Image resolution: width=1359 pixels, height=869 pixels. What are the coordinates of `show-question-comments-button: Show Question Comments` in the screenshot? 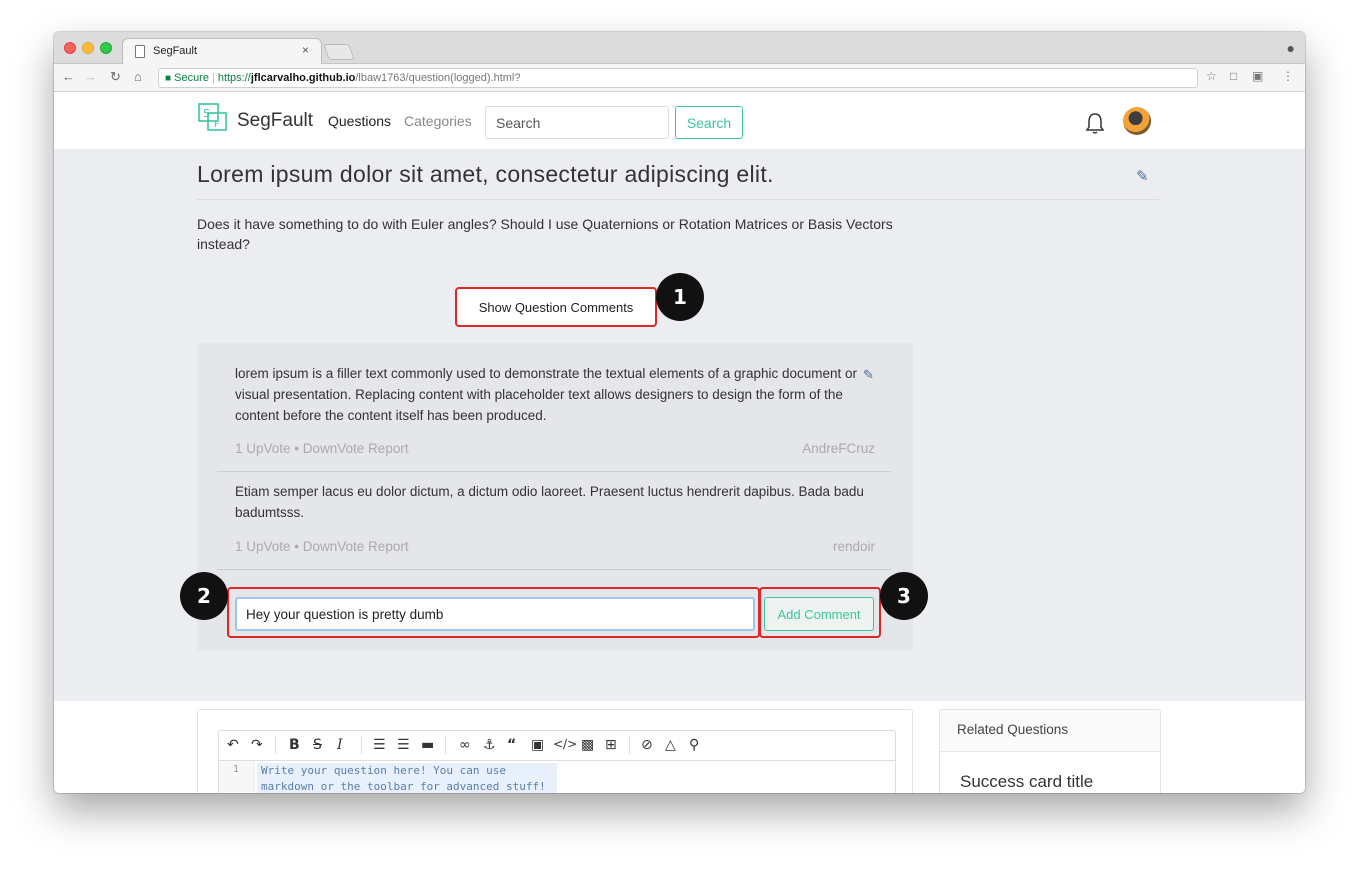 It's located at (556, 307).